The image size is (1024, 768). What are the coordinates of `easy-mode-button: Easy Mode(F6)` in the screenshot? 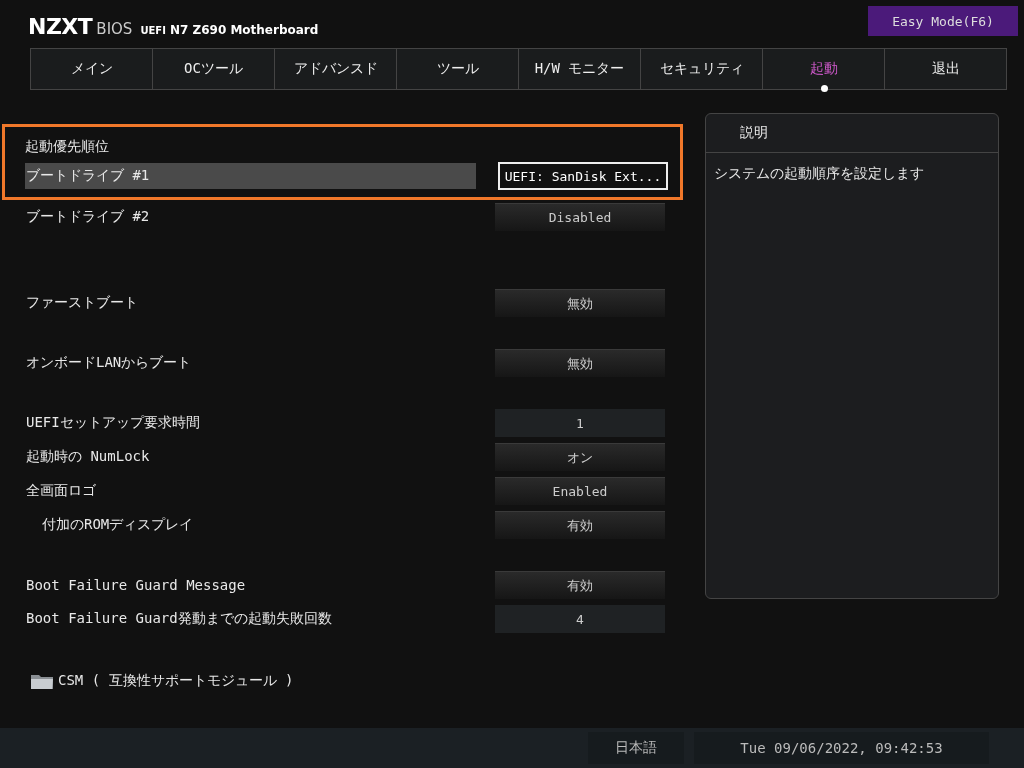 It's located at (943, 21).